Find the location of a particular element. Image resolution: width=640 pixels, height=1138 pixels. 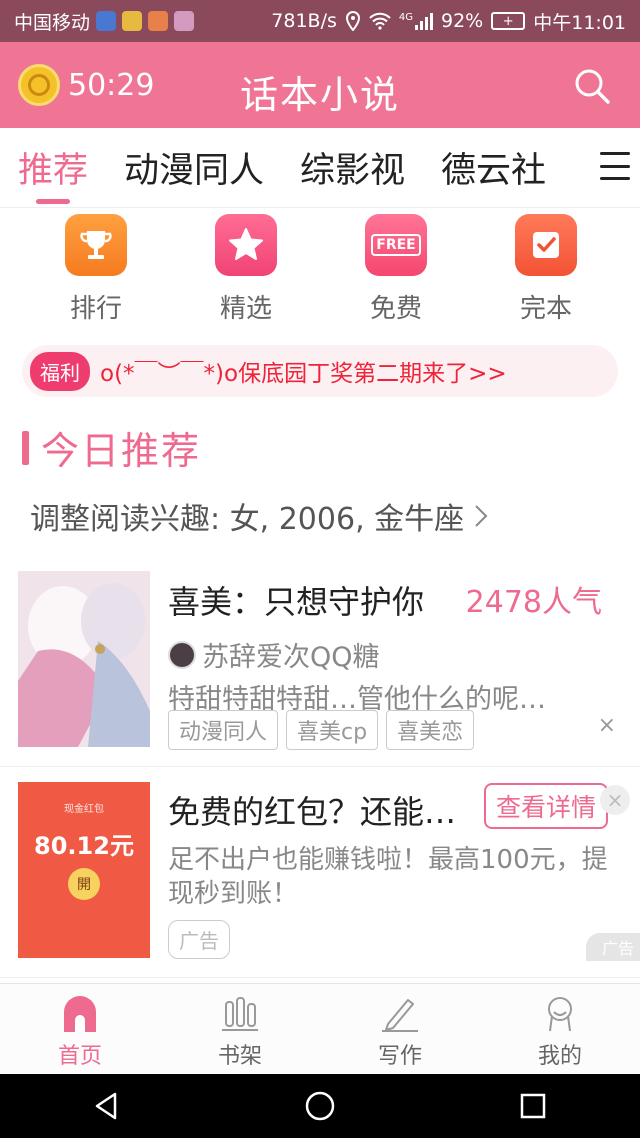

quick-entry-label: 完本 is located at coordinates (545, 309).